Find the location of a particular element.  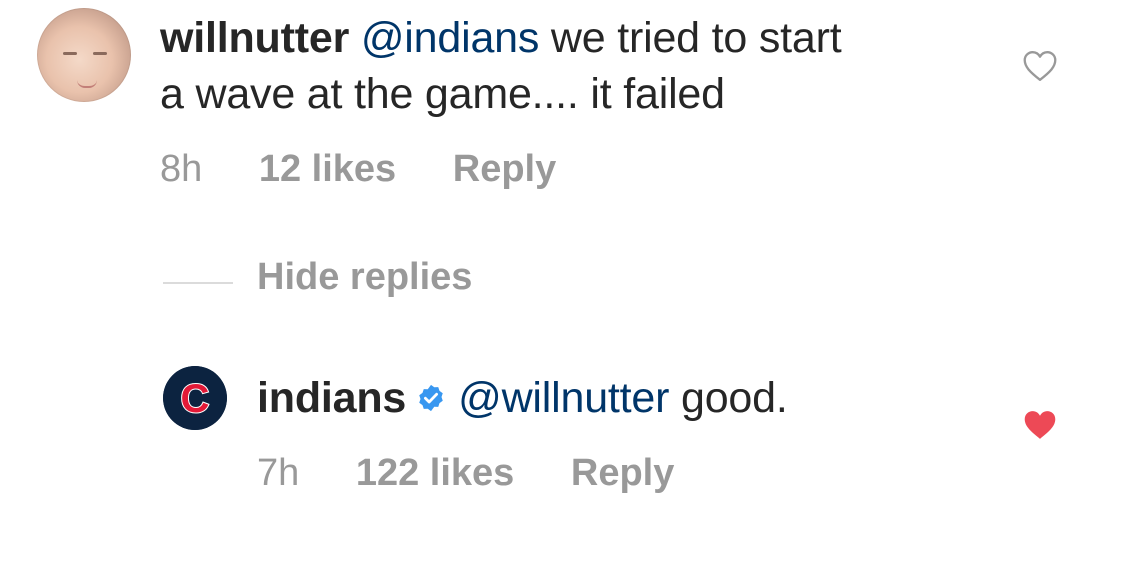

reply-username: indians is located at coordinates (331, 398).